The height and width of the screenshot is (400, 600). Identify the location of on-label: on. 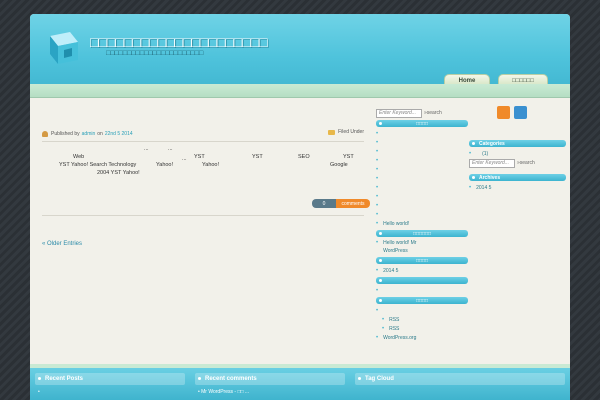
(100, 134).